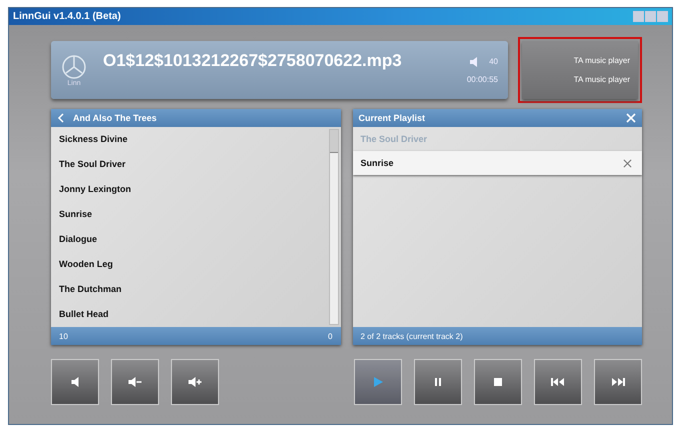  I want to click on track-item: The Soul Driver, so click(188, 164).